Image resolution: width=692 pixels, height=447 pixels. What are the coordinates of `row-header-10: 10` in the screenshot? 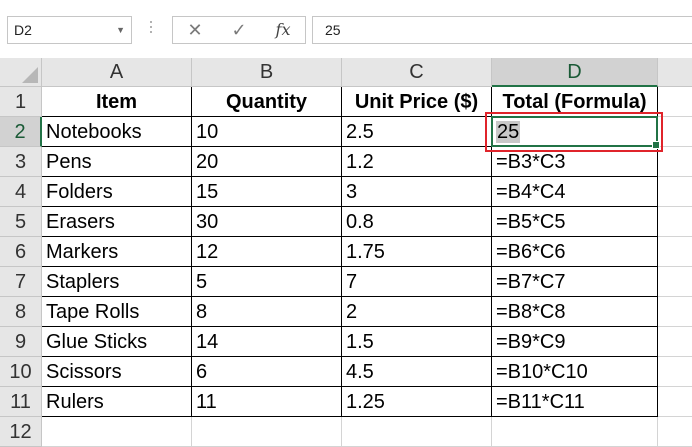 It's located at (21, 372).